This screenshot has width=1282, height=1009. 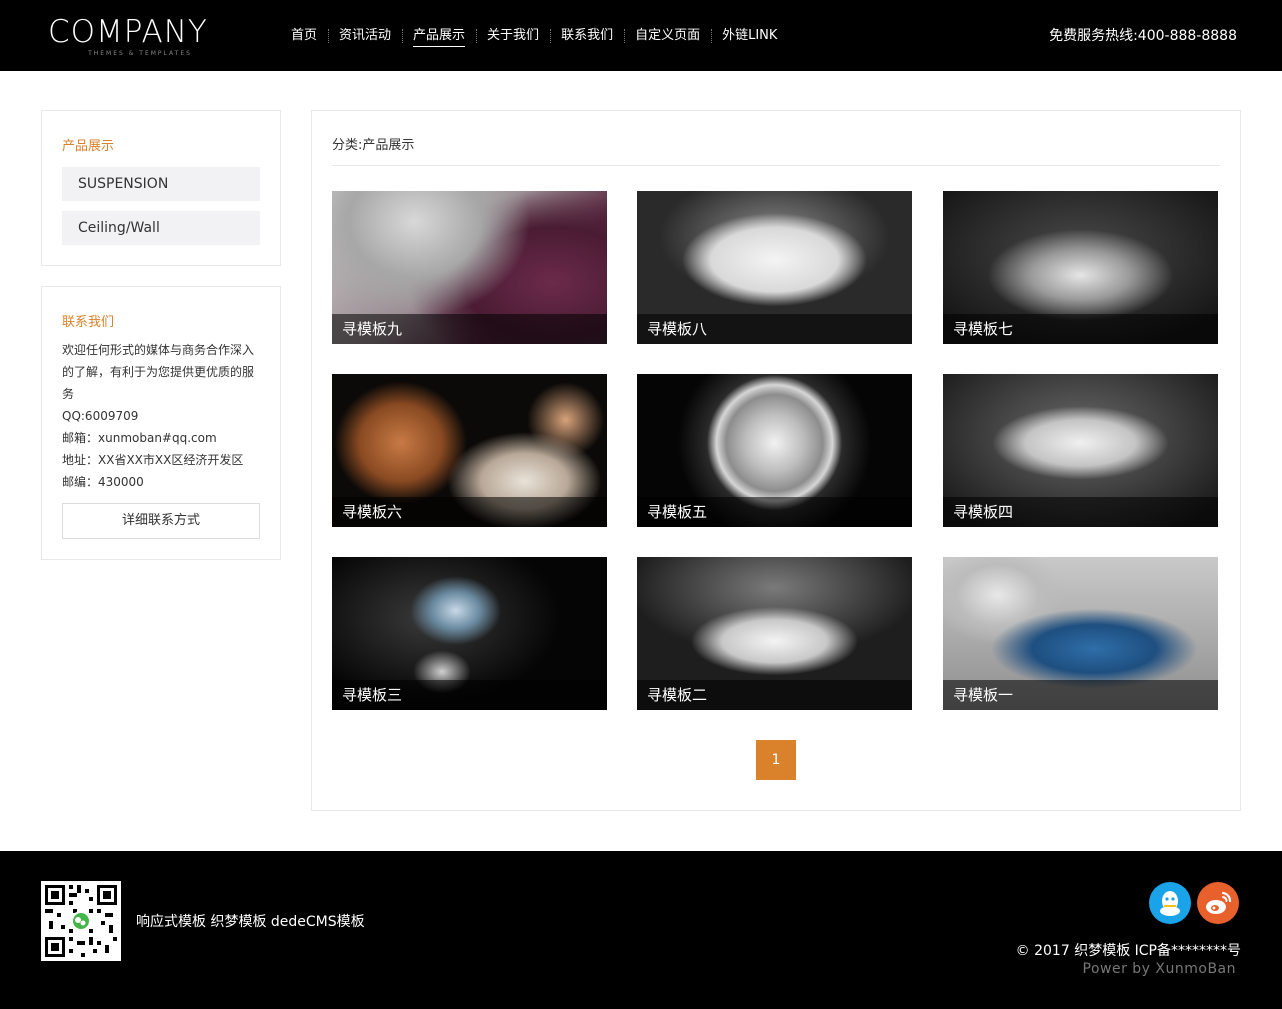 I want to click on product-title: 寻模板五, so click(x=774, y=512).